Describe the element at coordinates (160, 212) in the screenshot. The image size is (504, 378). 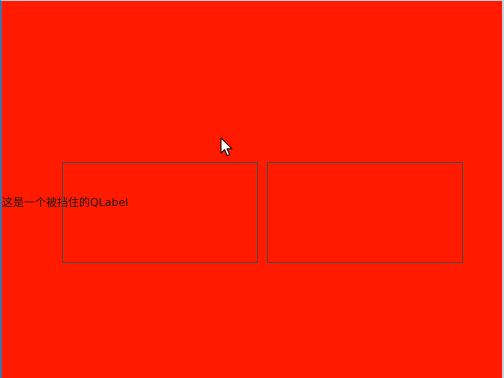
I see `left-frame-widget` at that location.